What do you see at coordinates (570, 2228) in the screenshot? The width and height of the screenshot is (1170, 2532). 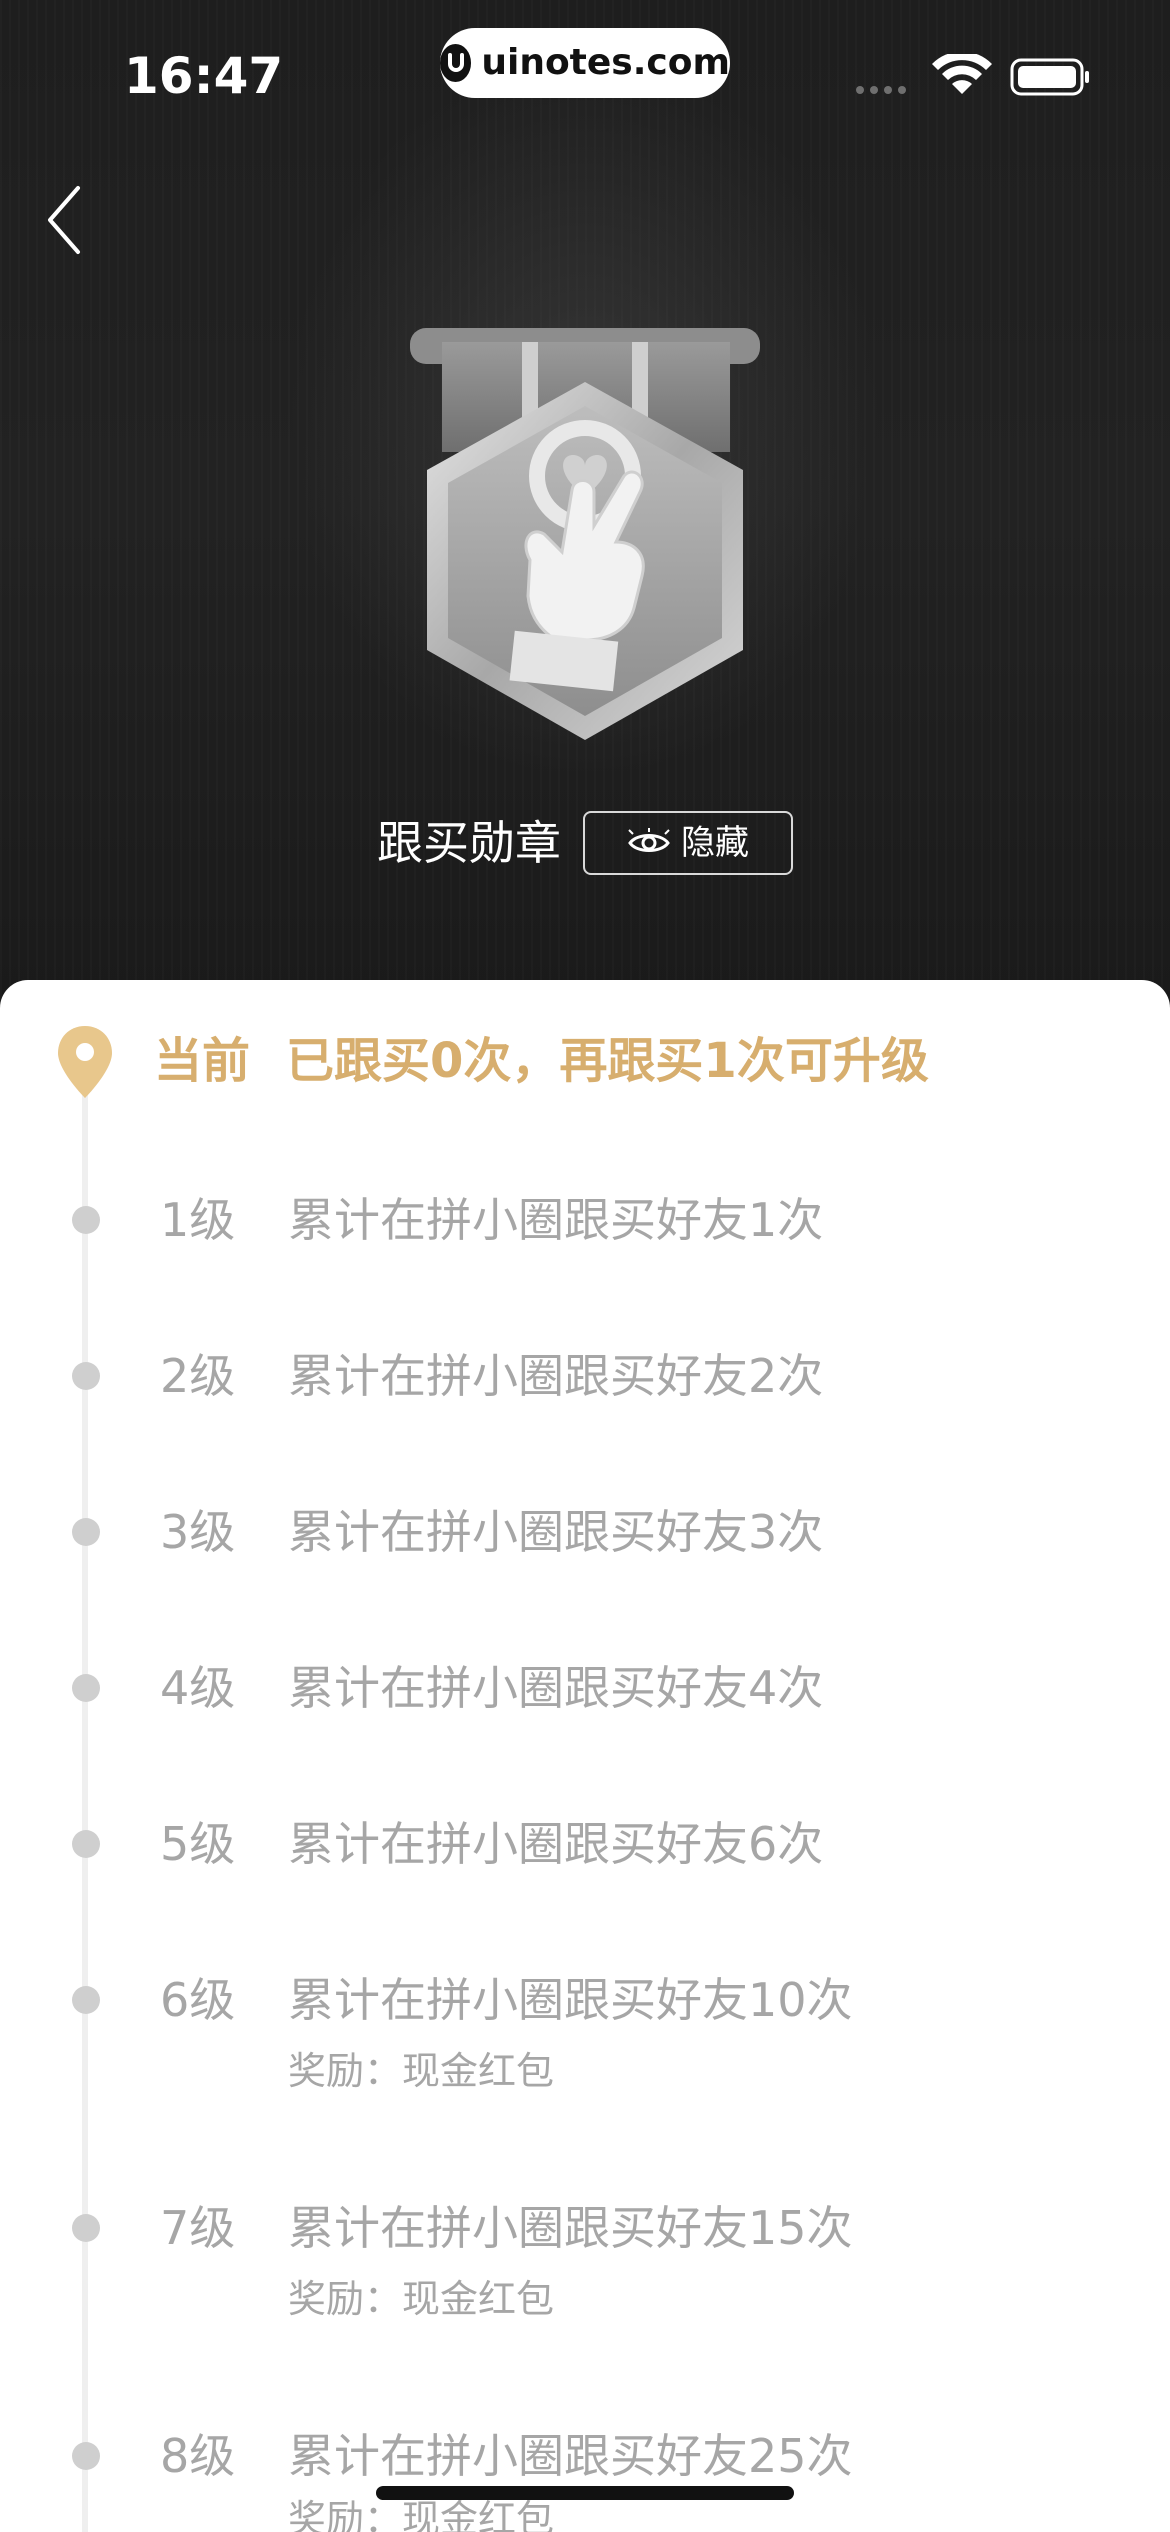 I see `level-requirement: 累计在拼小圈跟买好友15次` at bounding box center [570, 2228].